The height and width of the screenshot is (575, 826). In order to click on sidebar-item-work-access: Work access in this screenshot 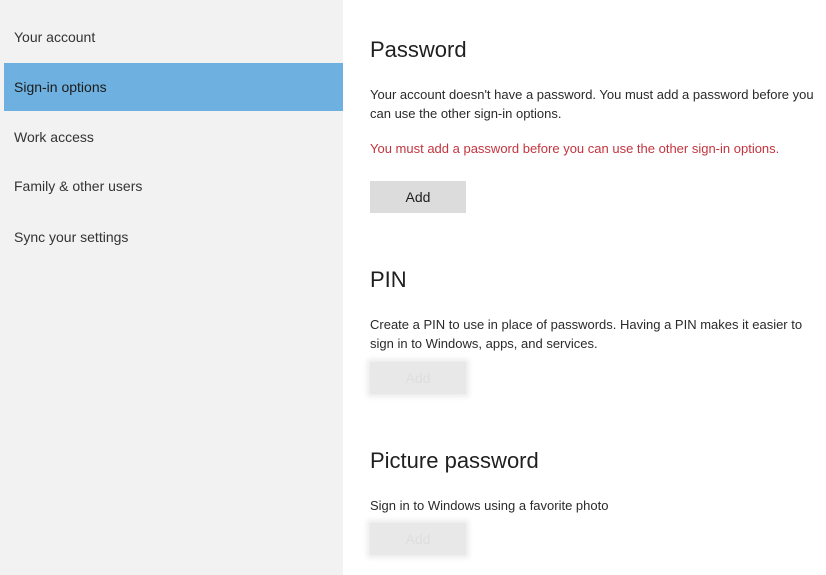, I will do `click(173, 137)`.